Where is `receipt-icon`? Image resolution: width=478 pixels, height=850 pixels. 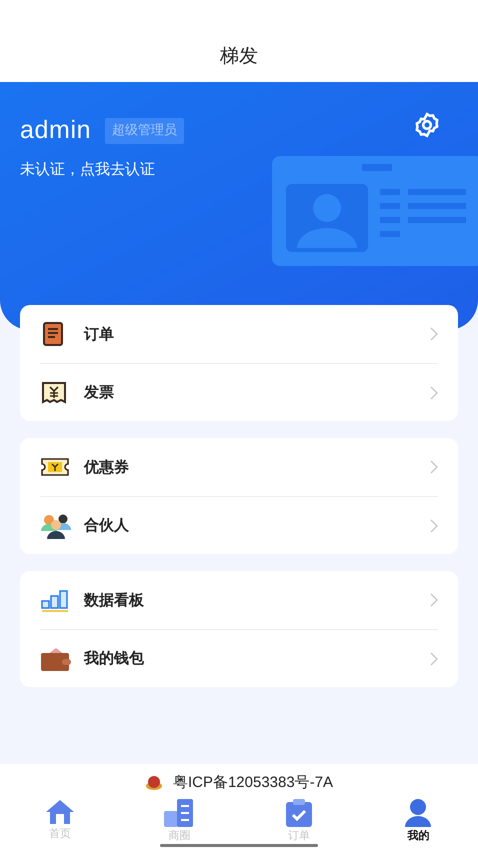 receipt-icon is located at coordinates (54, 393).